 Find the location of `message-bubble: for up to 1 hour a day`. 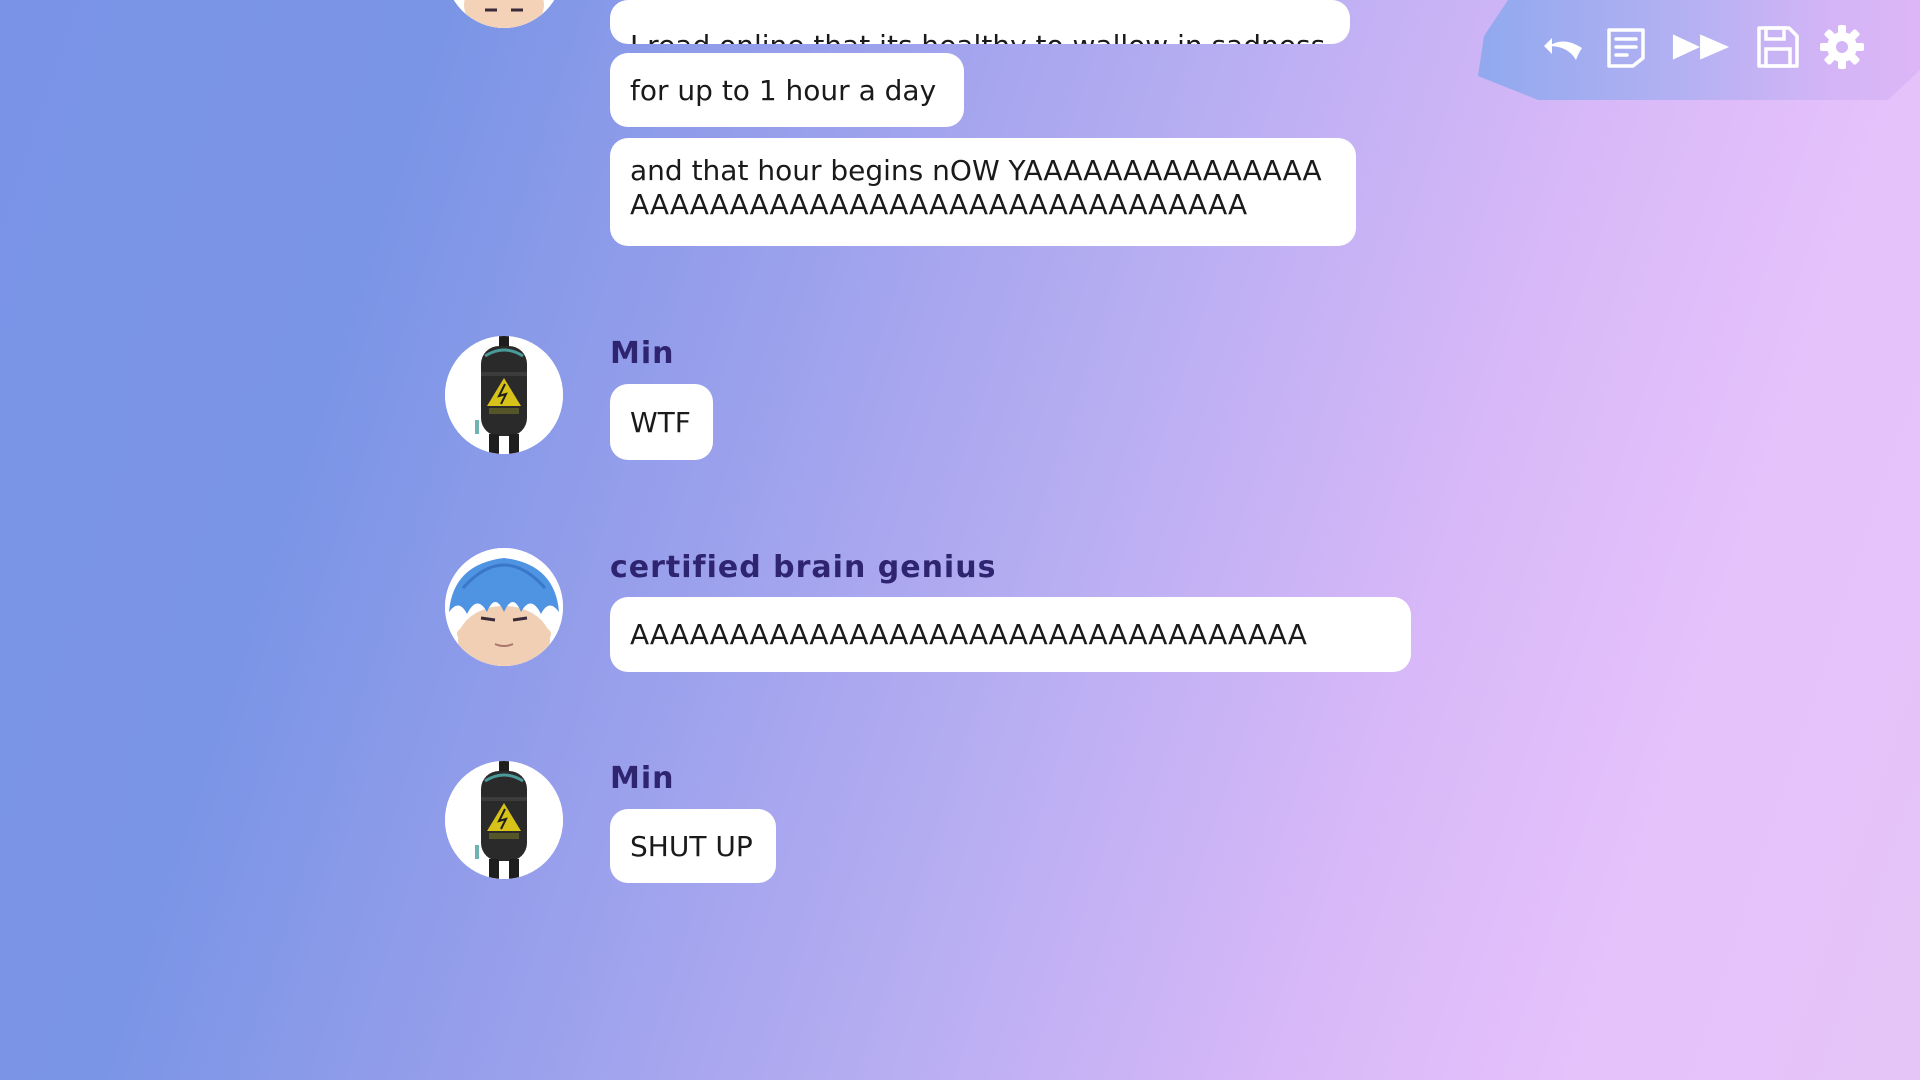

message-bubble: for up to 1 hour a day is located at coordinates (787, 90).